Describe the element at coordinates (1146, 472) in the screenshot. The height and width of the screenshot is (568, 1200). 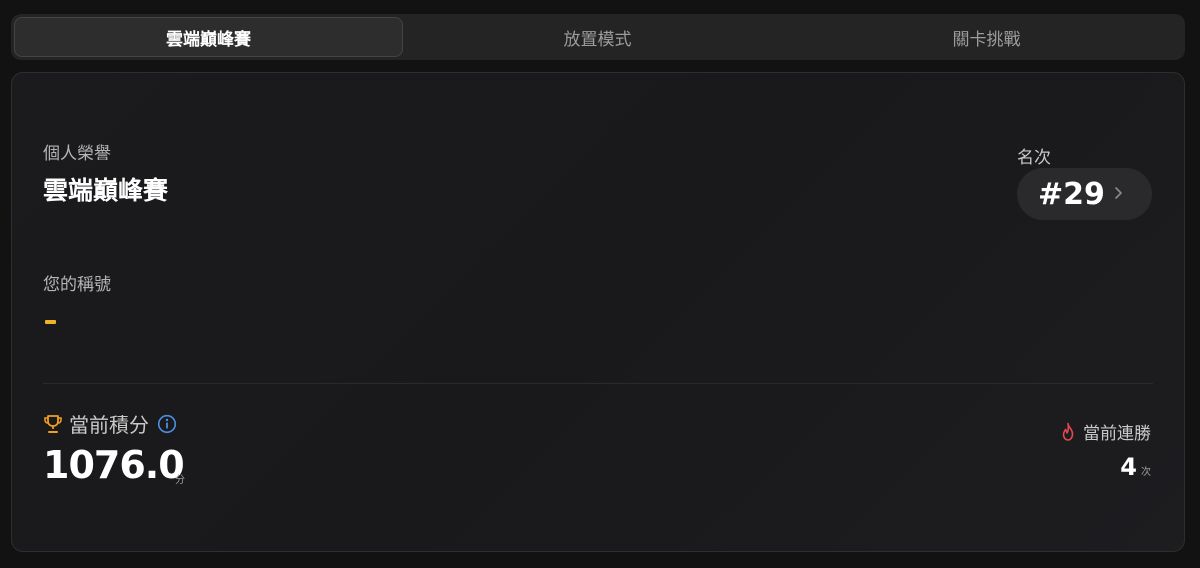
I see `streak-unit: 次` at that location.